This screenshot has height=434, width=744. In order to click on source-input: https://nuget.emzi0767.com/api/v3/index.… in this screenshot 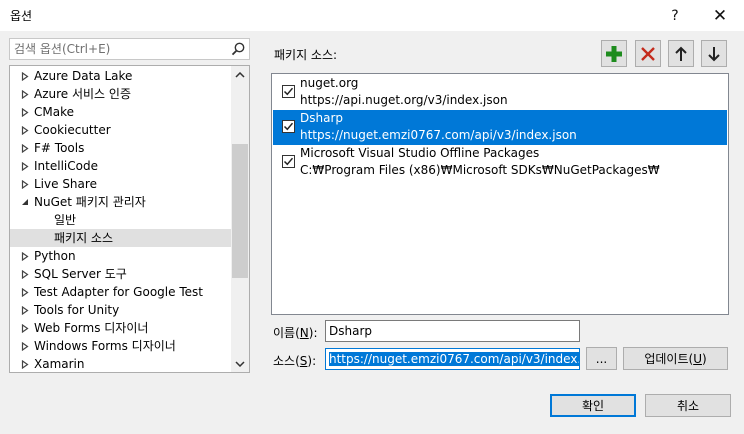, I will do `click(452, 359)`.